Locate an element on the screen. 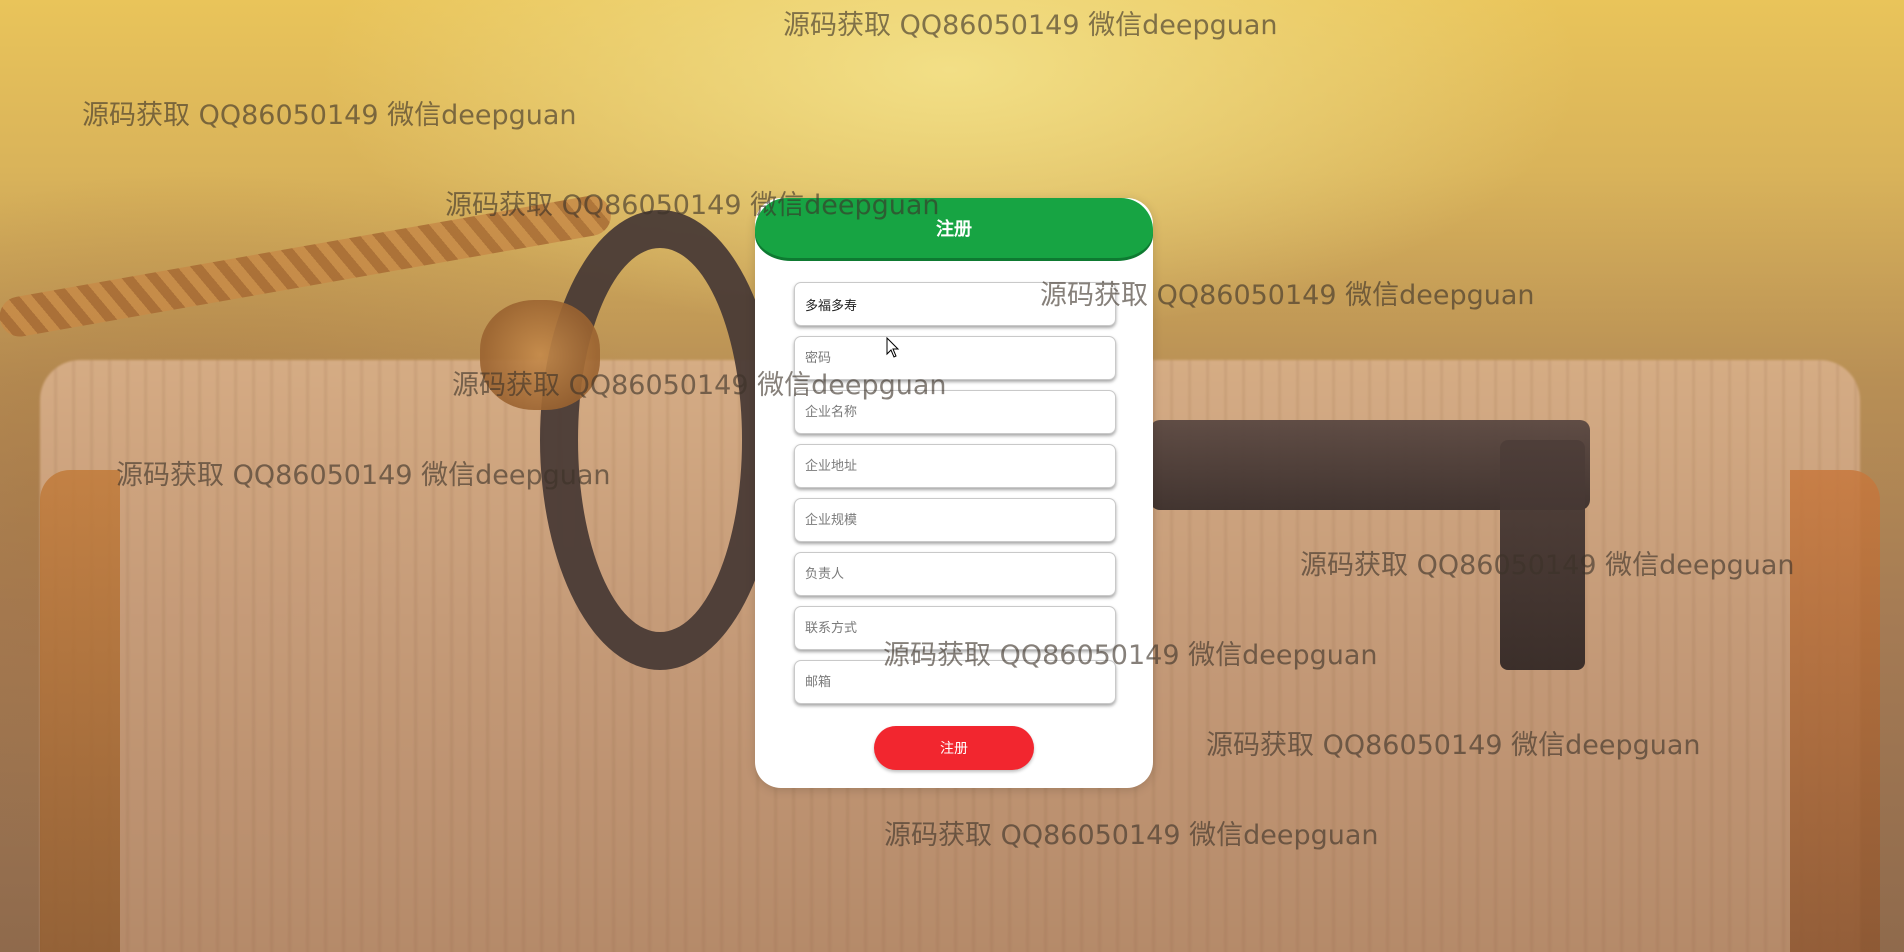  company-size-input is located at coordinates (955, 520).